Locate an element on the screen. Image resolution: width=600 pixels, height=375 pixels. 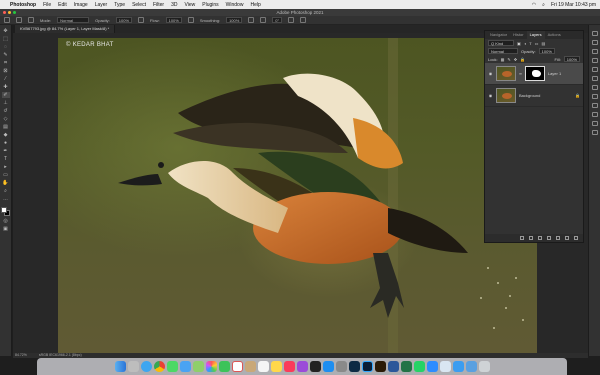
adjustments-panel-icon is located at coordinates (594, 60).